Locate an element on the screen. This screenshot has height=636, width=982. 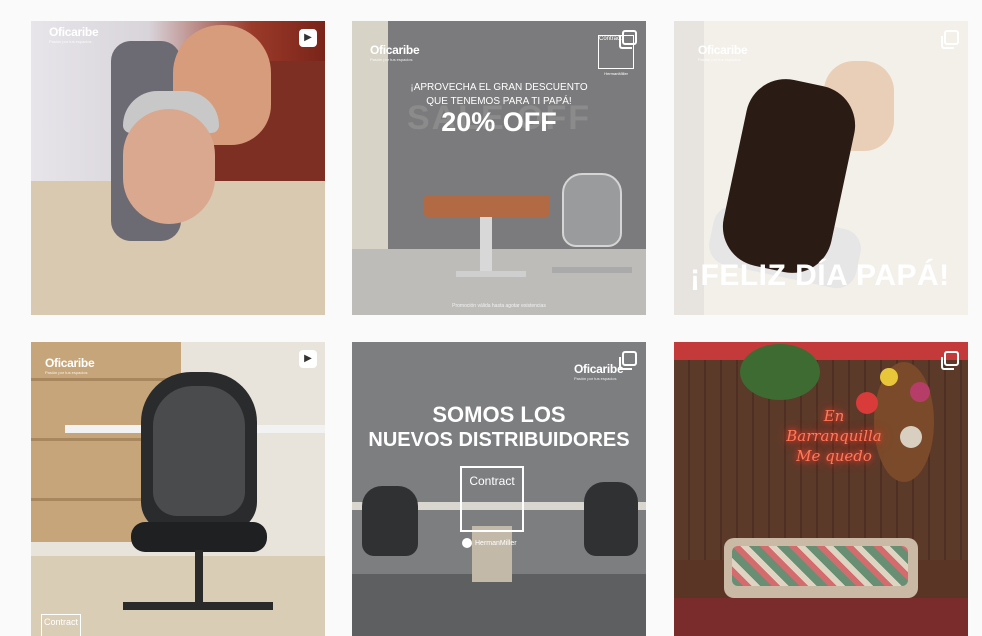
photo-cabinet is located at coordinates (492, 554).